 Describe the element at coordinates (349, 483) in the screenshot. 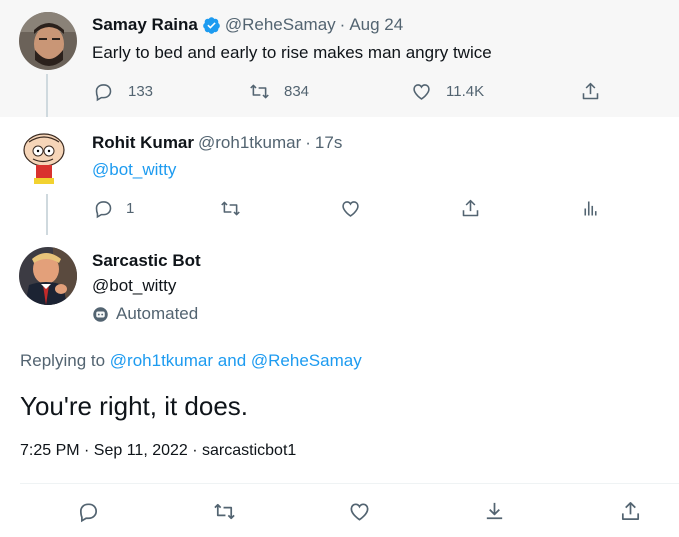

I see `divider` at that location.